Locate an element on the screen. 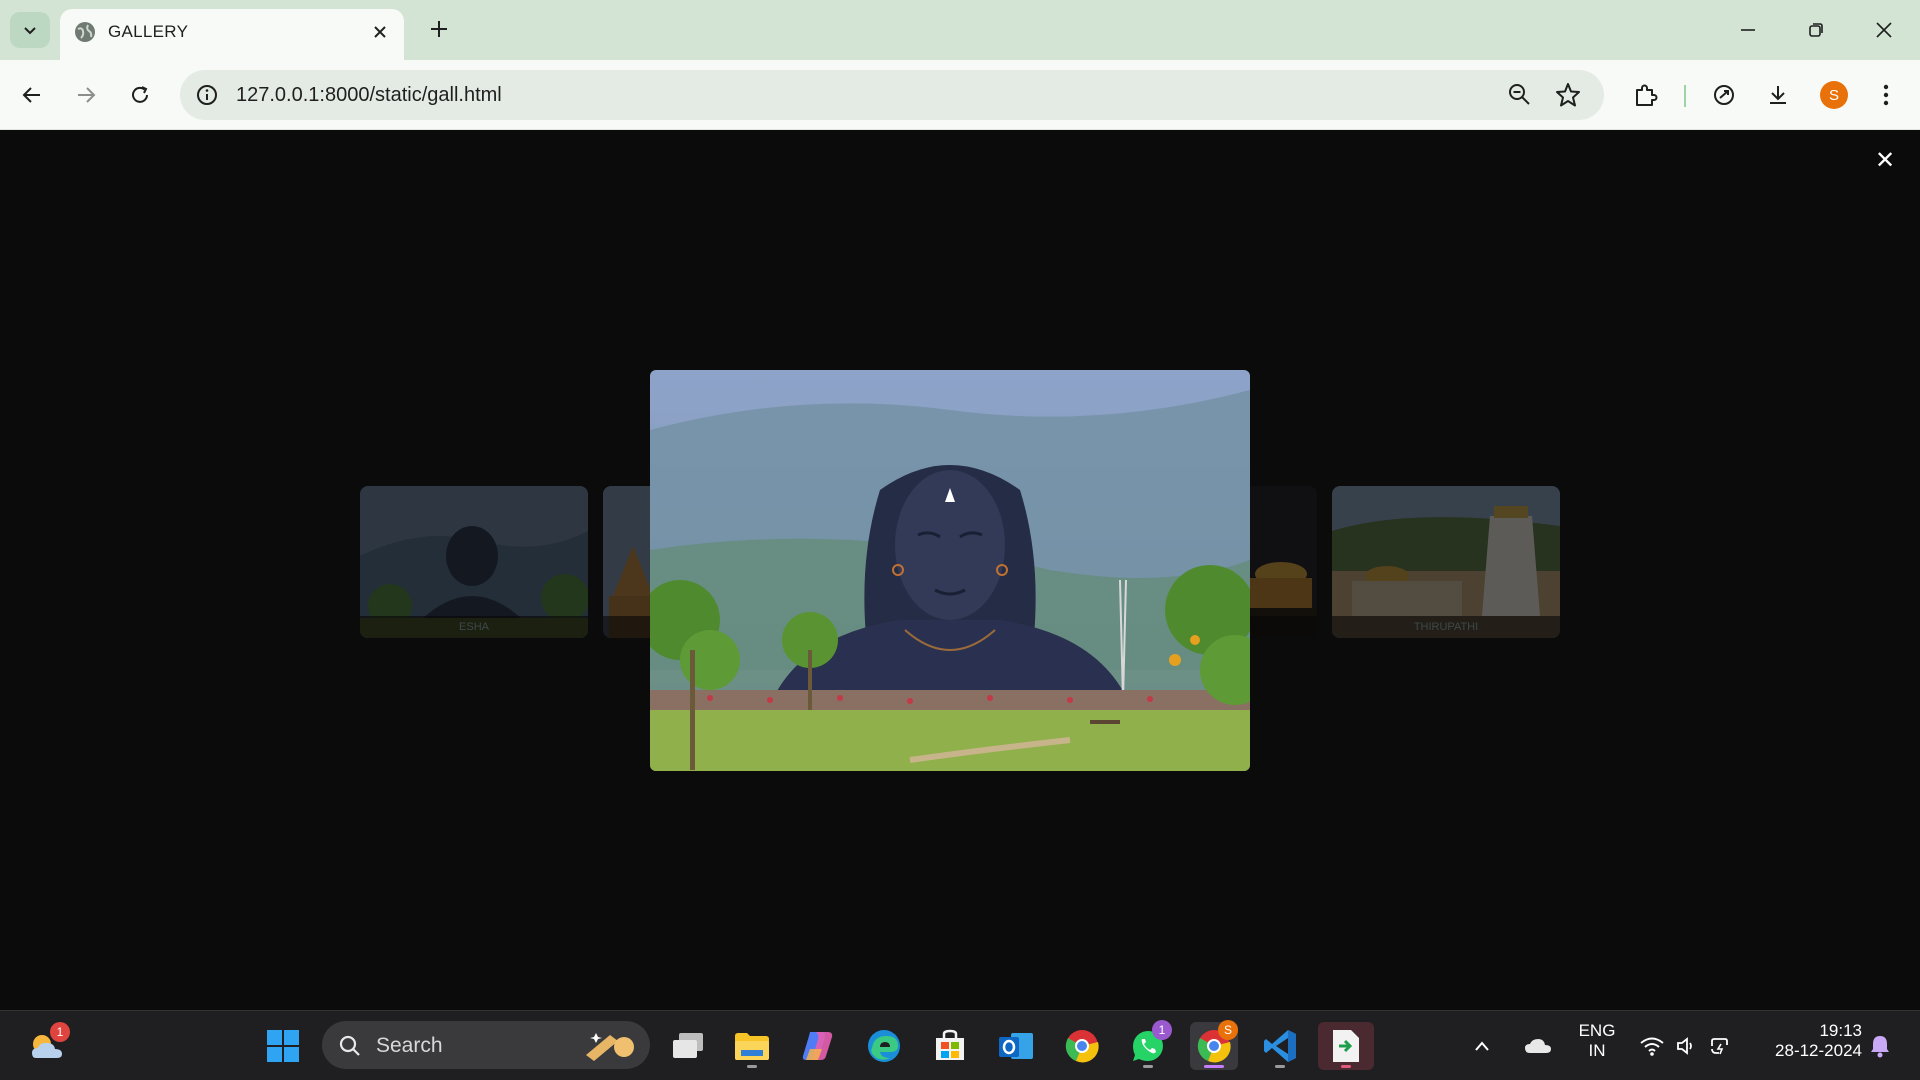 The image size is (1920, 1080). weather-badge: 1 is located at coordinates (60, 1032).